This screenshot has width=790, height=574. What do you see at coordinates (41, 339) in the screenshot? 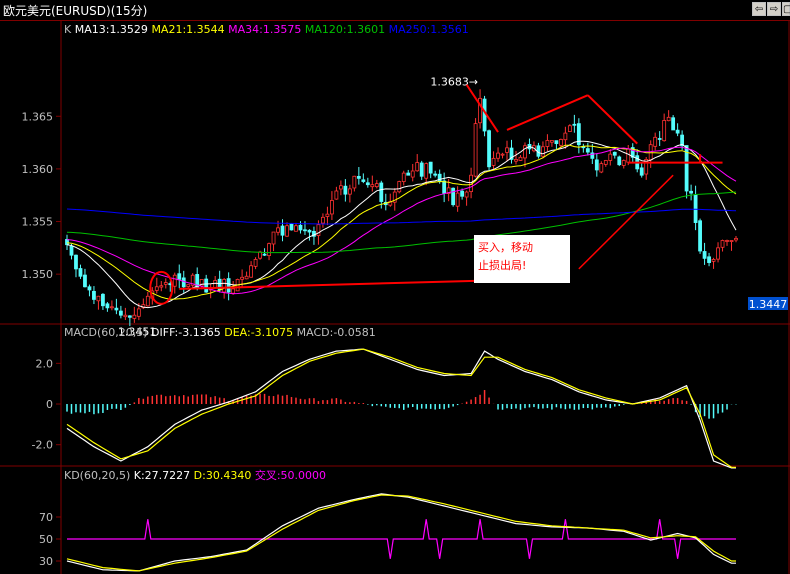
I see `axis-ticks: 1.350 1.355 1.360 1.365 2.0 0 -2.0 70 50 30` at bounding box center [41, 339].